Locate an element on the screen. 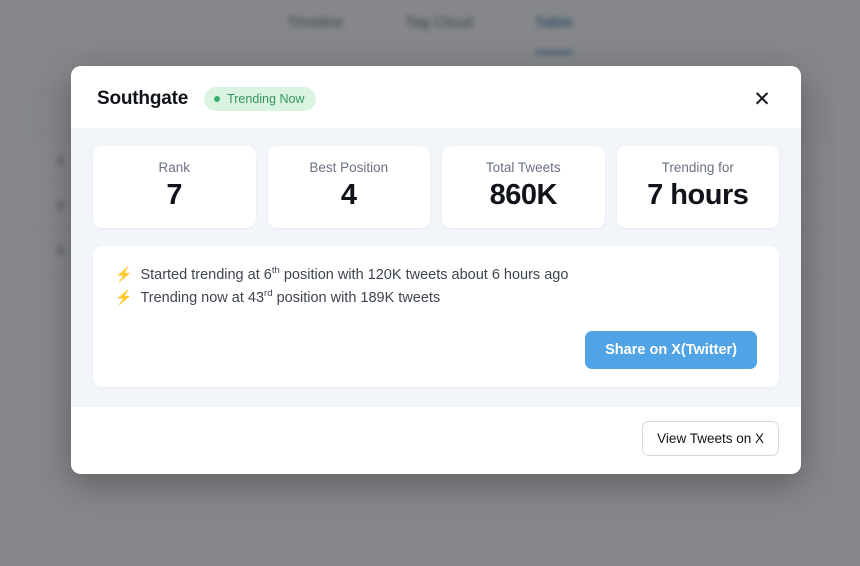  stat-card-rank: Rank 7 is located at coordinates (174, 187).